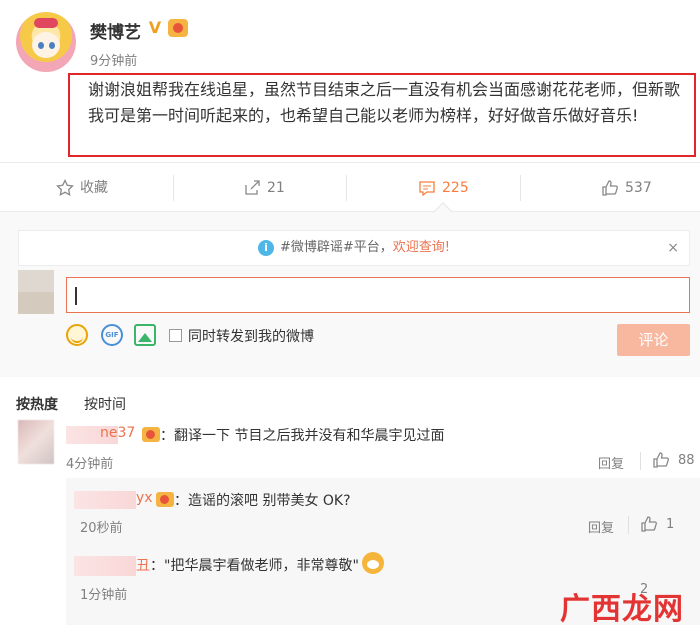  I want to click on comment-time: 20秒前, so click(101, 528).